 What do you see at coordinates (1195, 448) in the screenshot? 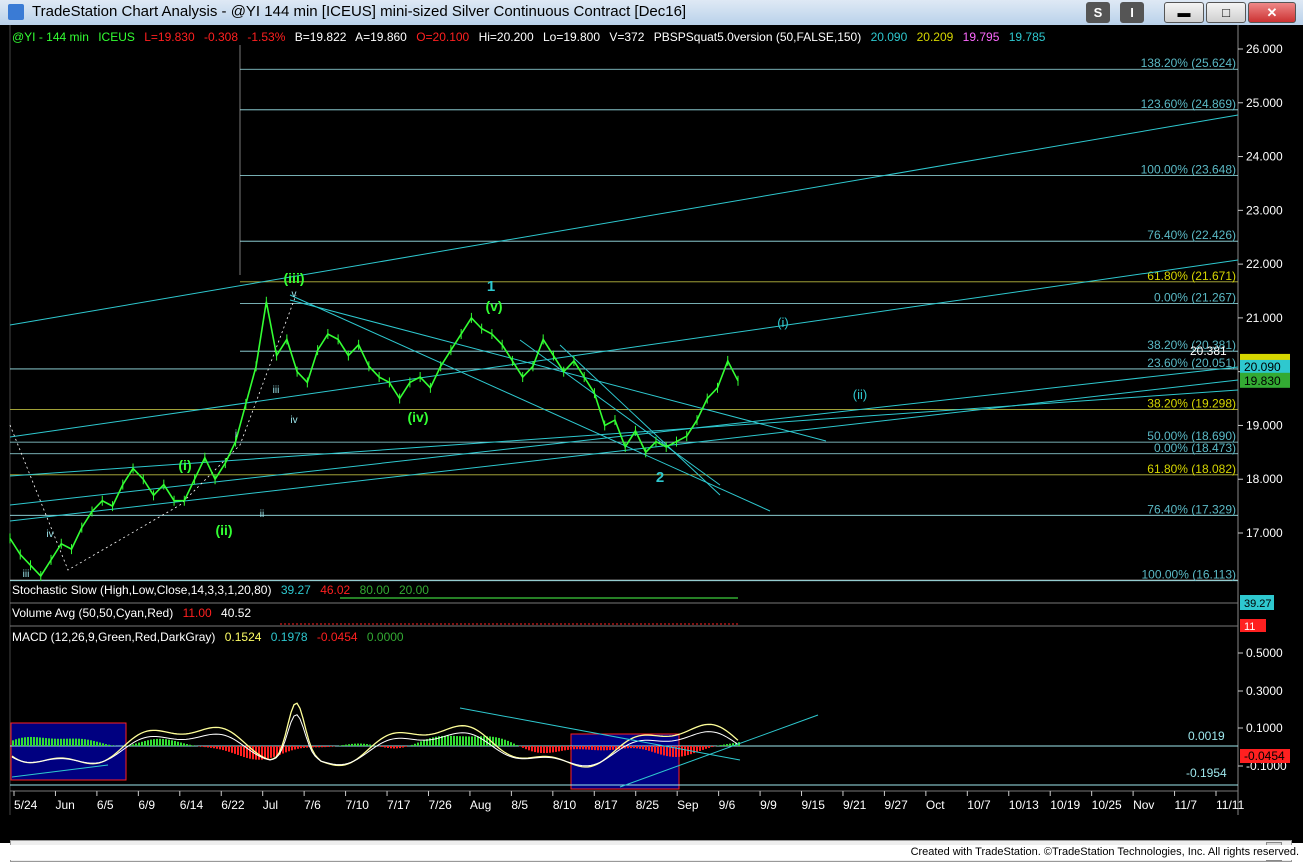
I see `fib-label: 0.00% (18.473)` at bounding box center [1195, 448].